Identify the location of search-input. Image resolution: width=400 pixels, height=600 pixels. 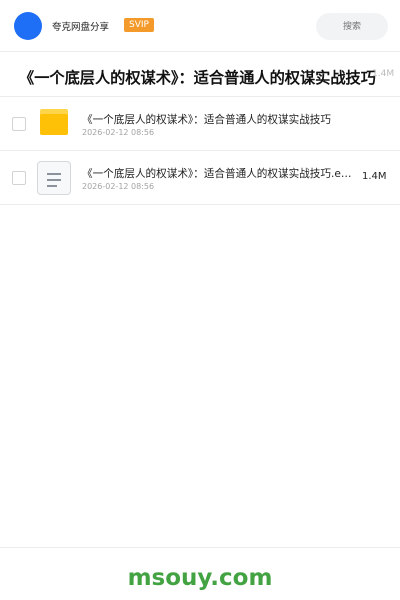
(352, 26).